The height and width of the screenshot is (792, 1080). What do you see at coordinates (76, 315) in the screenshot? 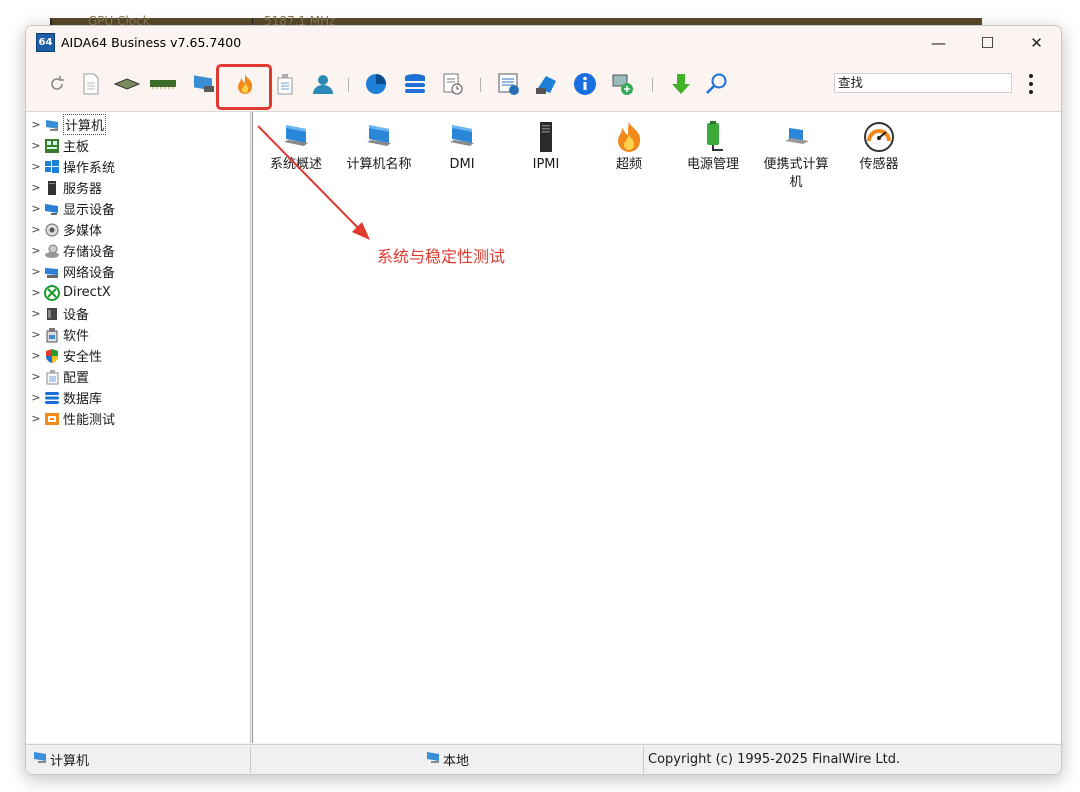
I see `tree-label: 设备` at bounding box center [76, 315].